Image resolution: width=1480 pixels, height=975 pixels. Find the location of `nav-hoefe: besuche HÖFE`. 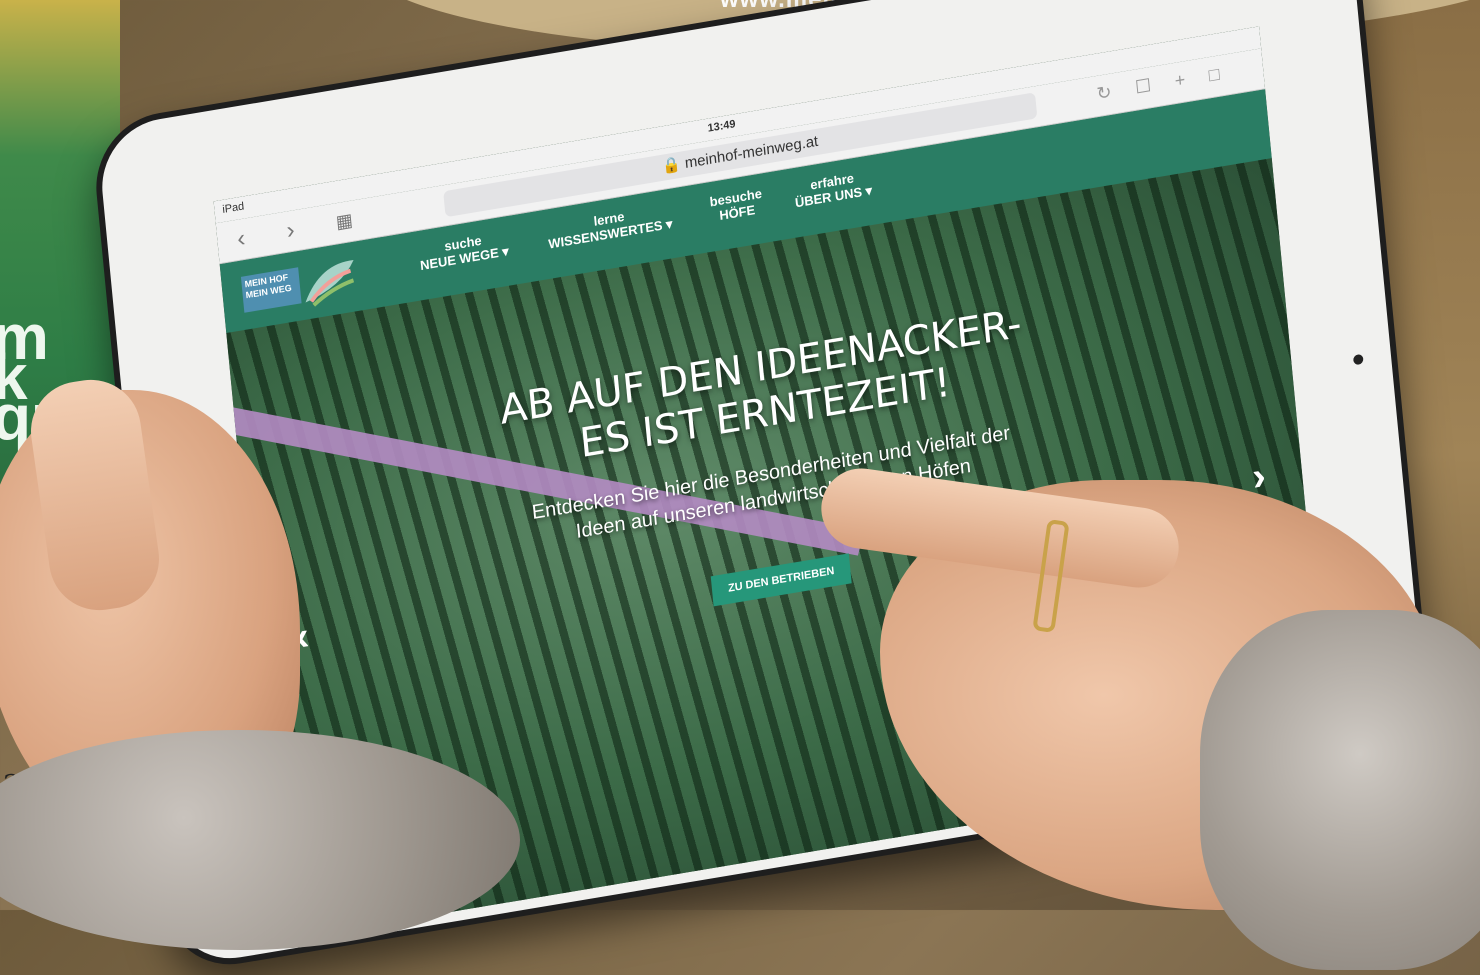

nav-hoefe: besuche HÖFE is located at coordinates (736, 205).